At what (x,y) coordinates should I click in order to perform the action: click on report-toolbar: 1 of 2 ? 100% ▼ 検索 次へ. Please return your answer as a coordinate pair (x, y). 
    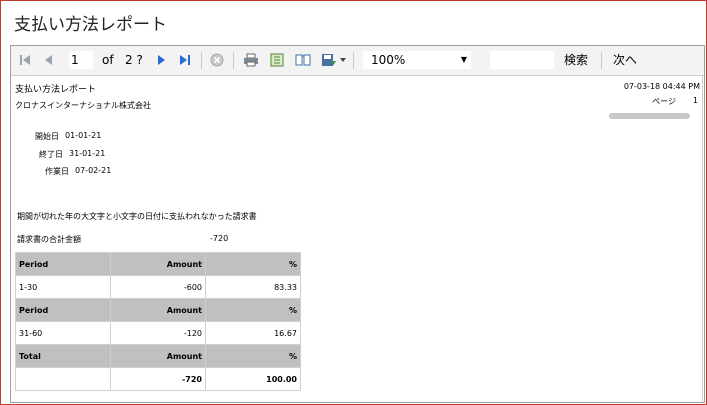
    Looking at the image, I should click on (357, 61).